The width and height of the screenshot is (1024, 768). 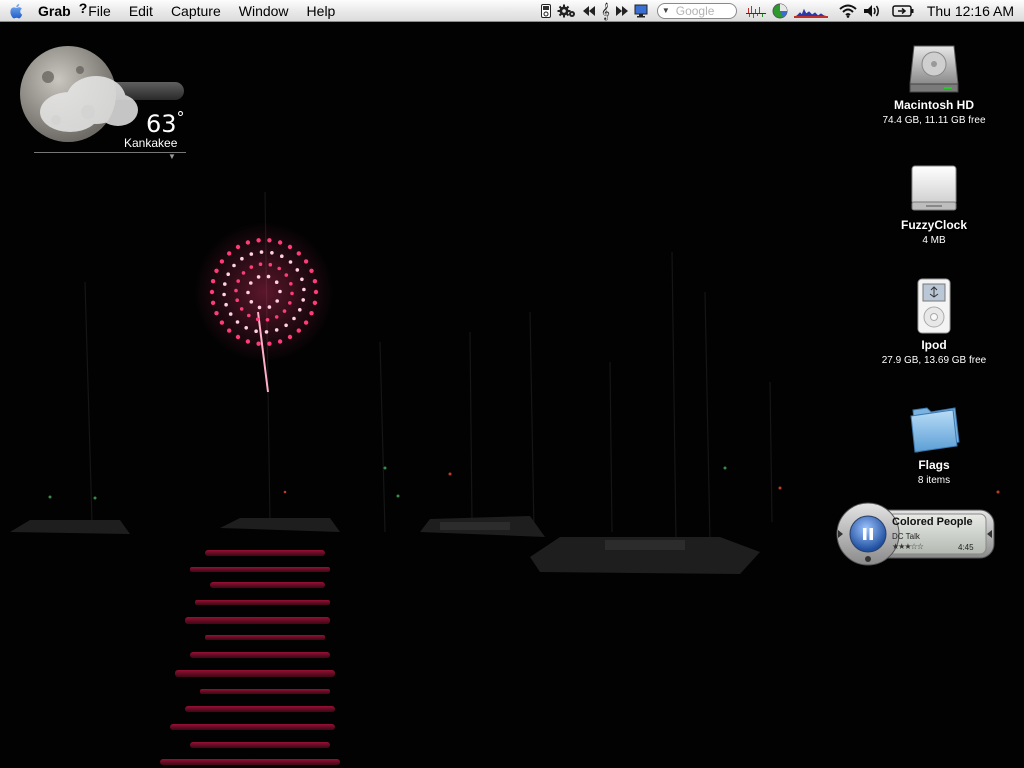 What do you see at coordinates (934, 465) in the screenshot?
I see `icon-label: Flags` at bounding box center [934, 465].